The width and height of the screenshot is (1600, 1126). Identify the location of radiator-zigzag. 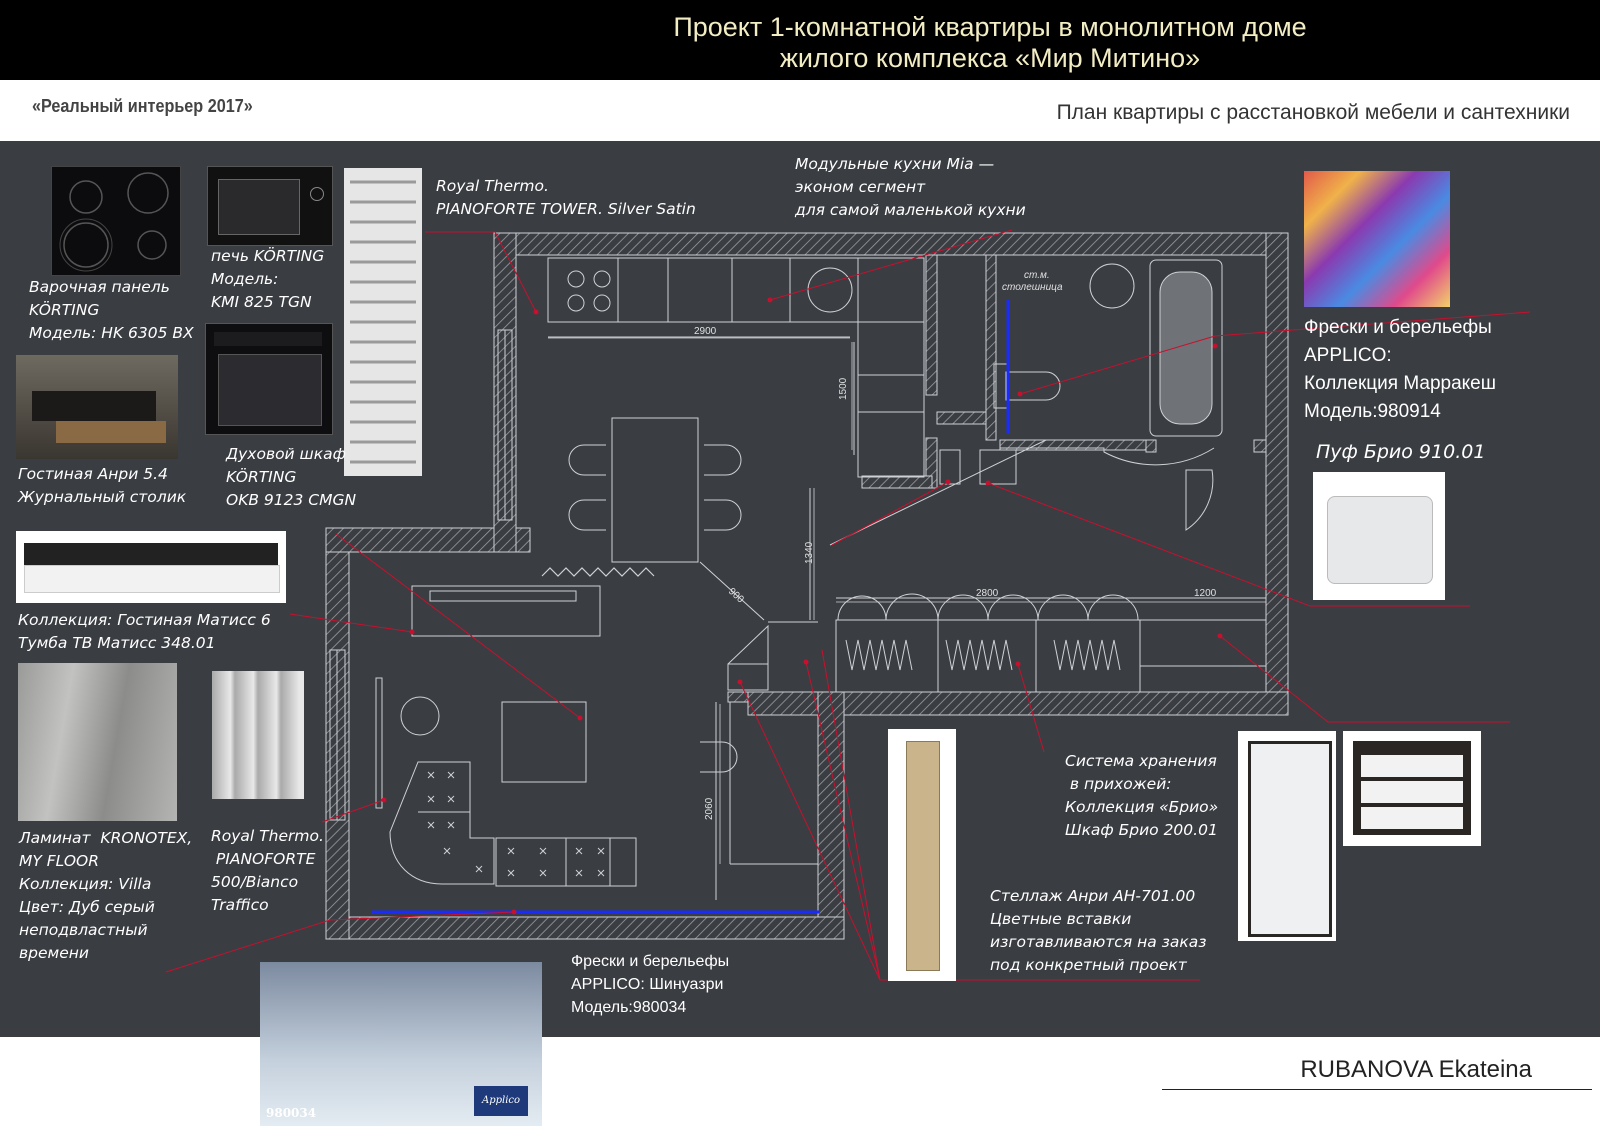
(598, 572).